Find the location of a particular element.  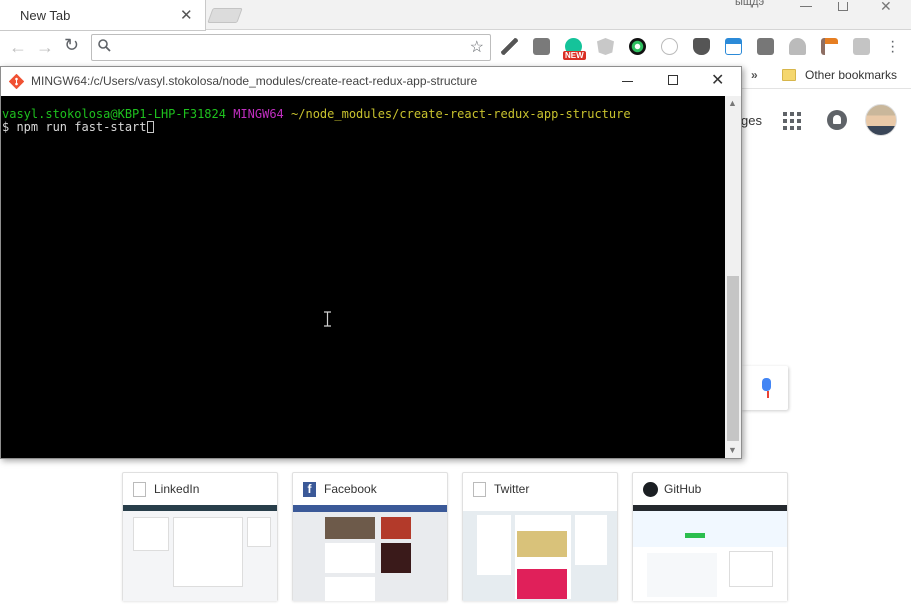

colorpick-icon is located at coordinates (637, 46).